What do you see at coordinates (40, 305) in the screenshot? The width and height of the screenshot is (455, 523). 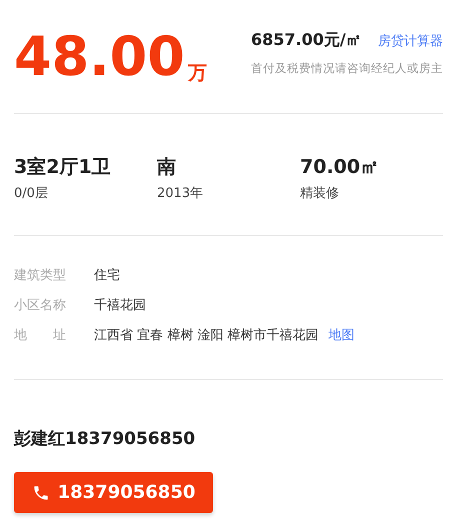 I see `attribute-label: 小区名称` at bounding box center [40, 305].